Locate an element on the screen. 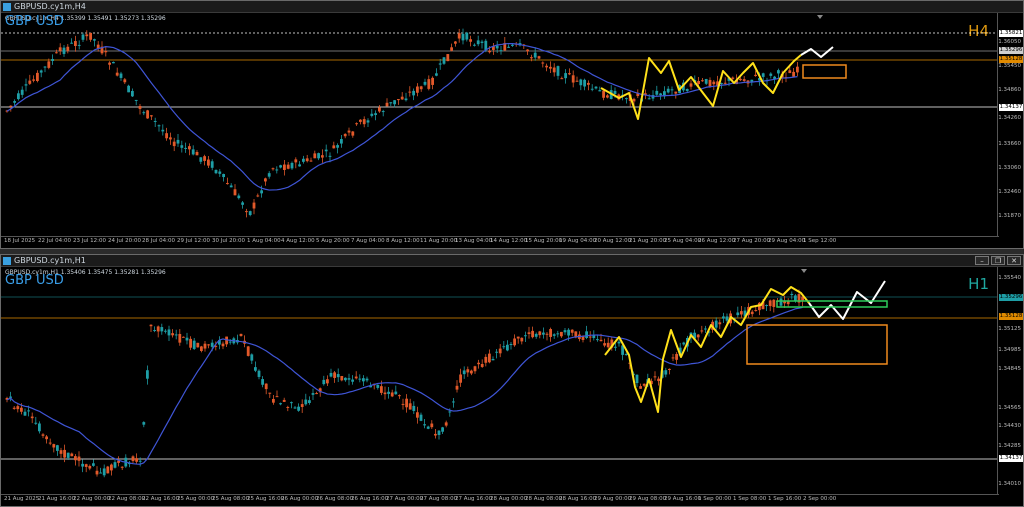  minimize-icon: – is located at coordinates (982, 260).